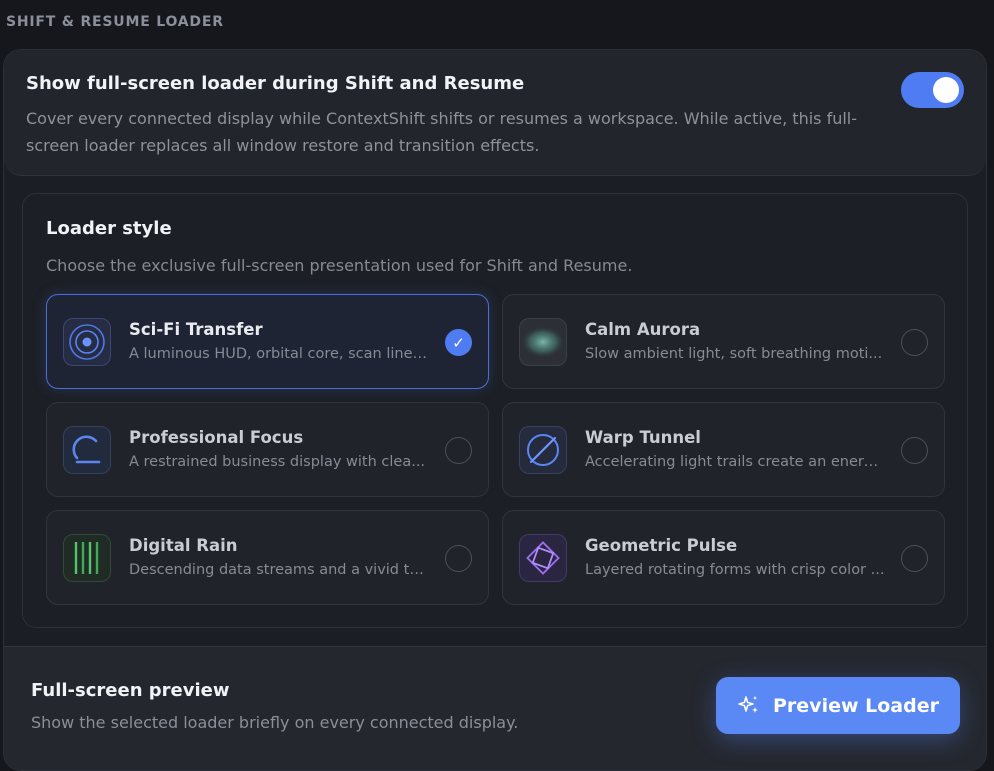  I want to click on option-name: Digital Rain, so click(183, 545).